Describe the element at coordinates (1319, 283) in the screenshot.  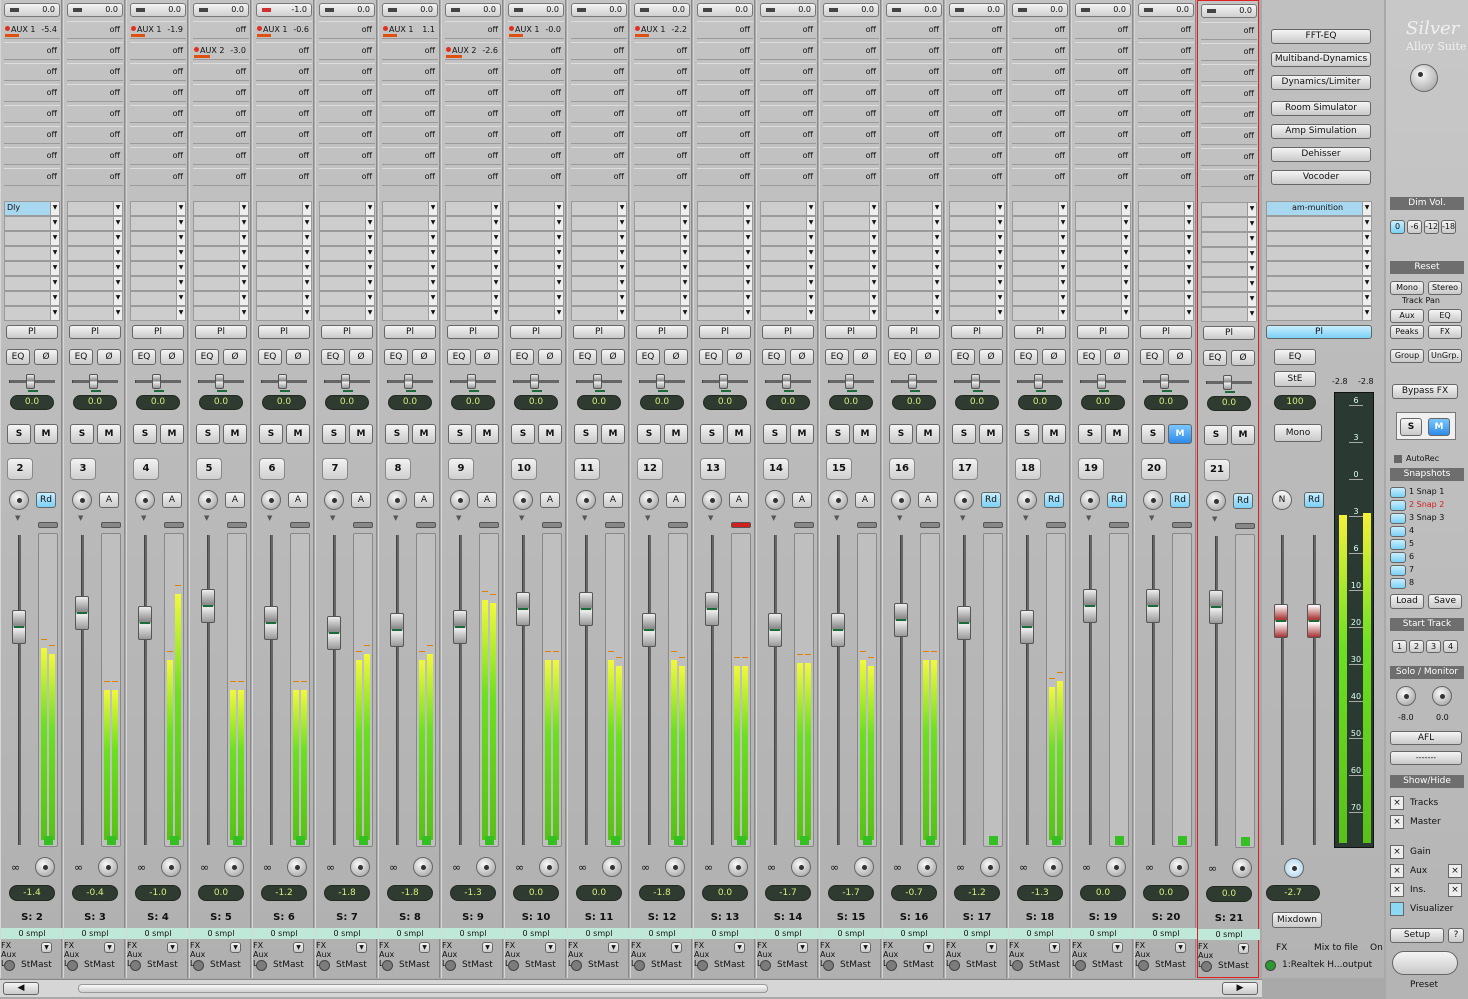
I see `master-insert-slot: ▼` at that location.